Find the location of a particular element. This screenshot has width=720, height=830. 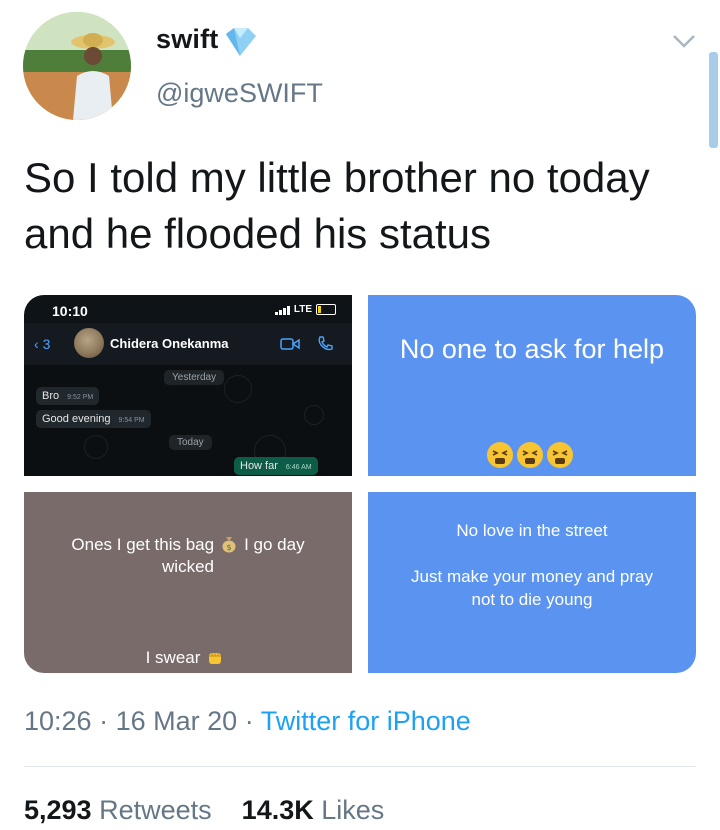

phone-status-bar: LTE is located at coordinates (305, 309).